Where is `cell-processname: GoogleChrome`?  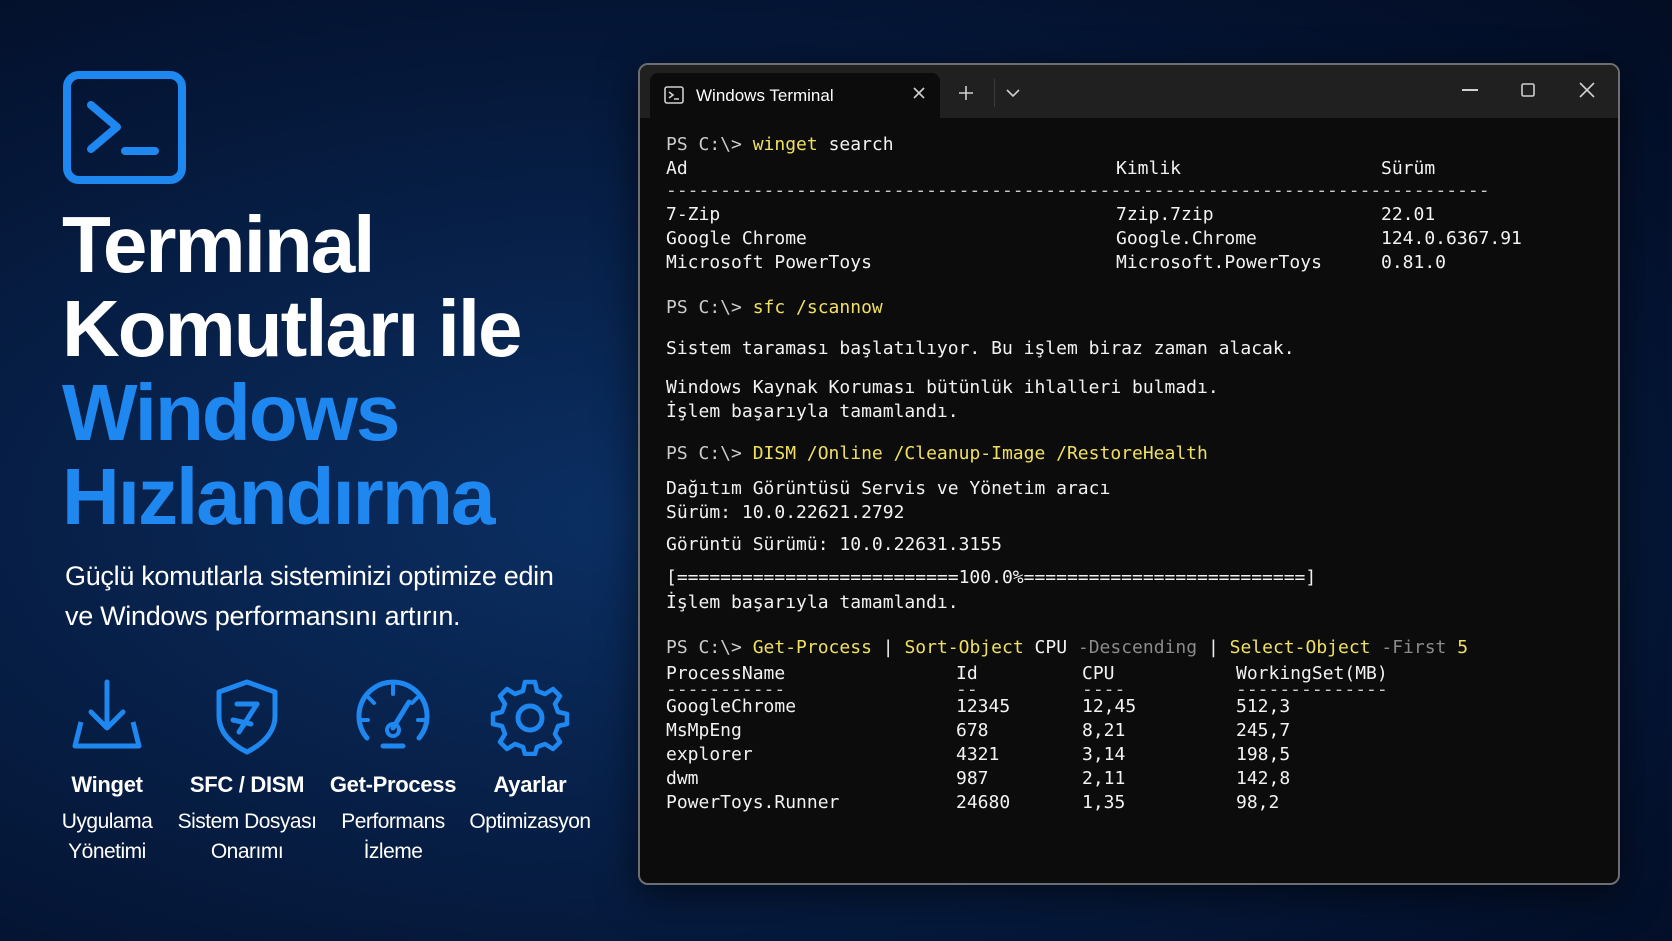
cell-processname: GoogleChrome is located at coordinates (731, 706).